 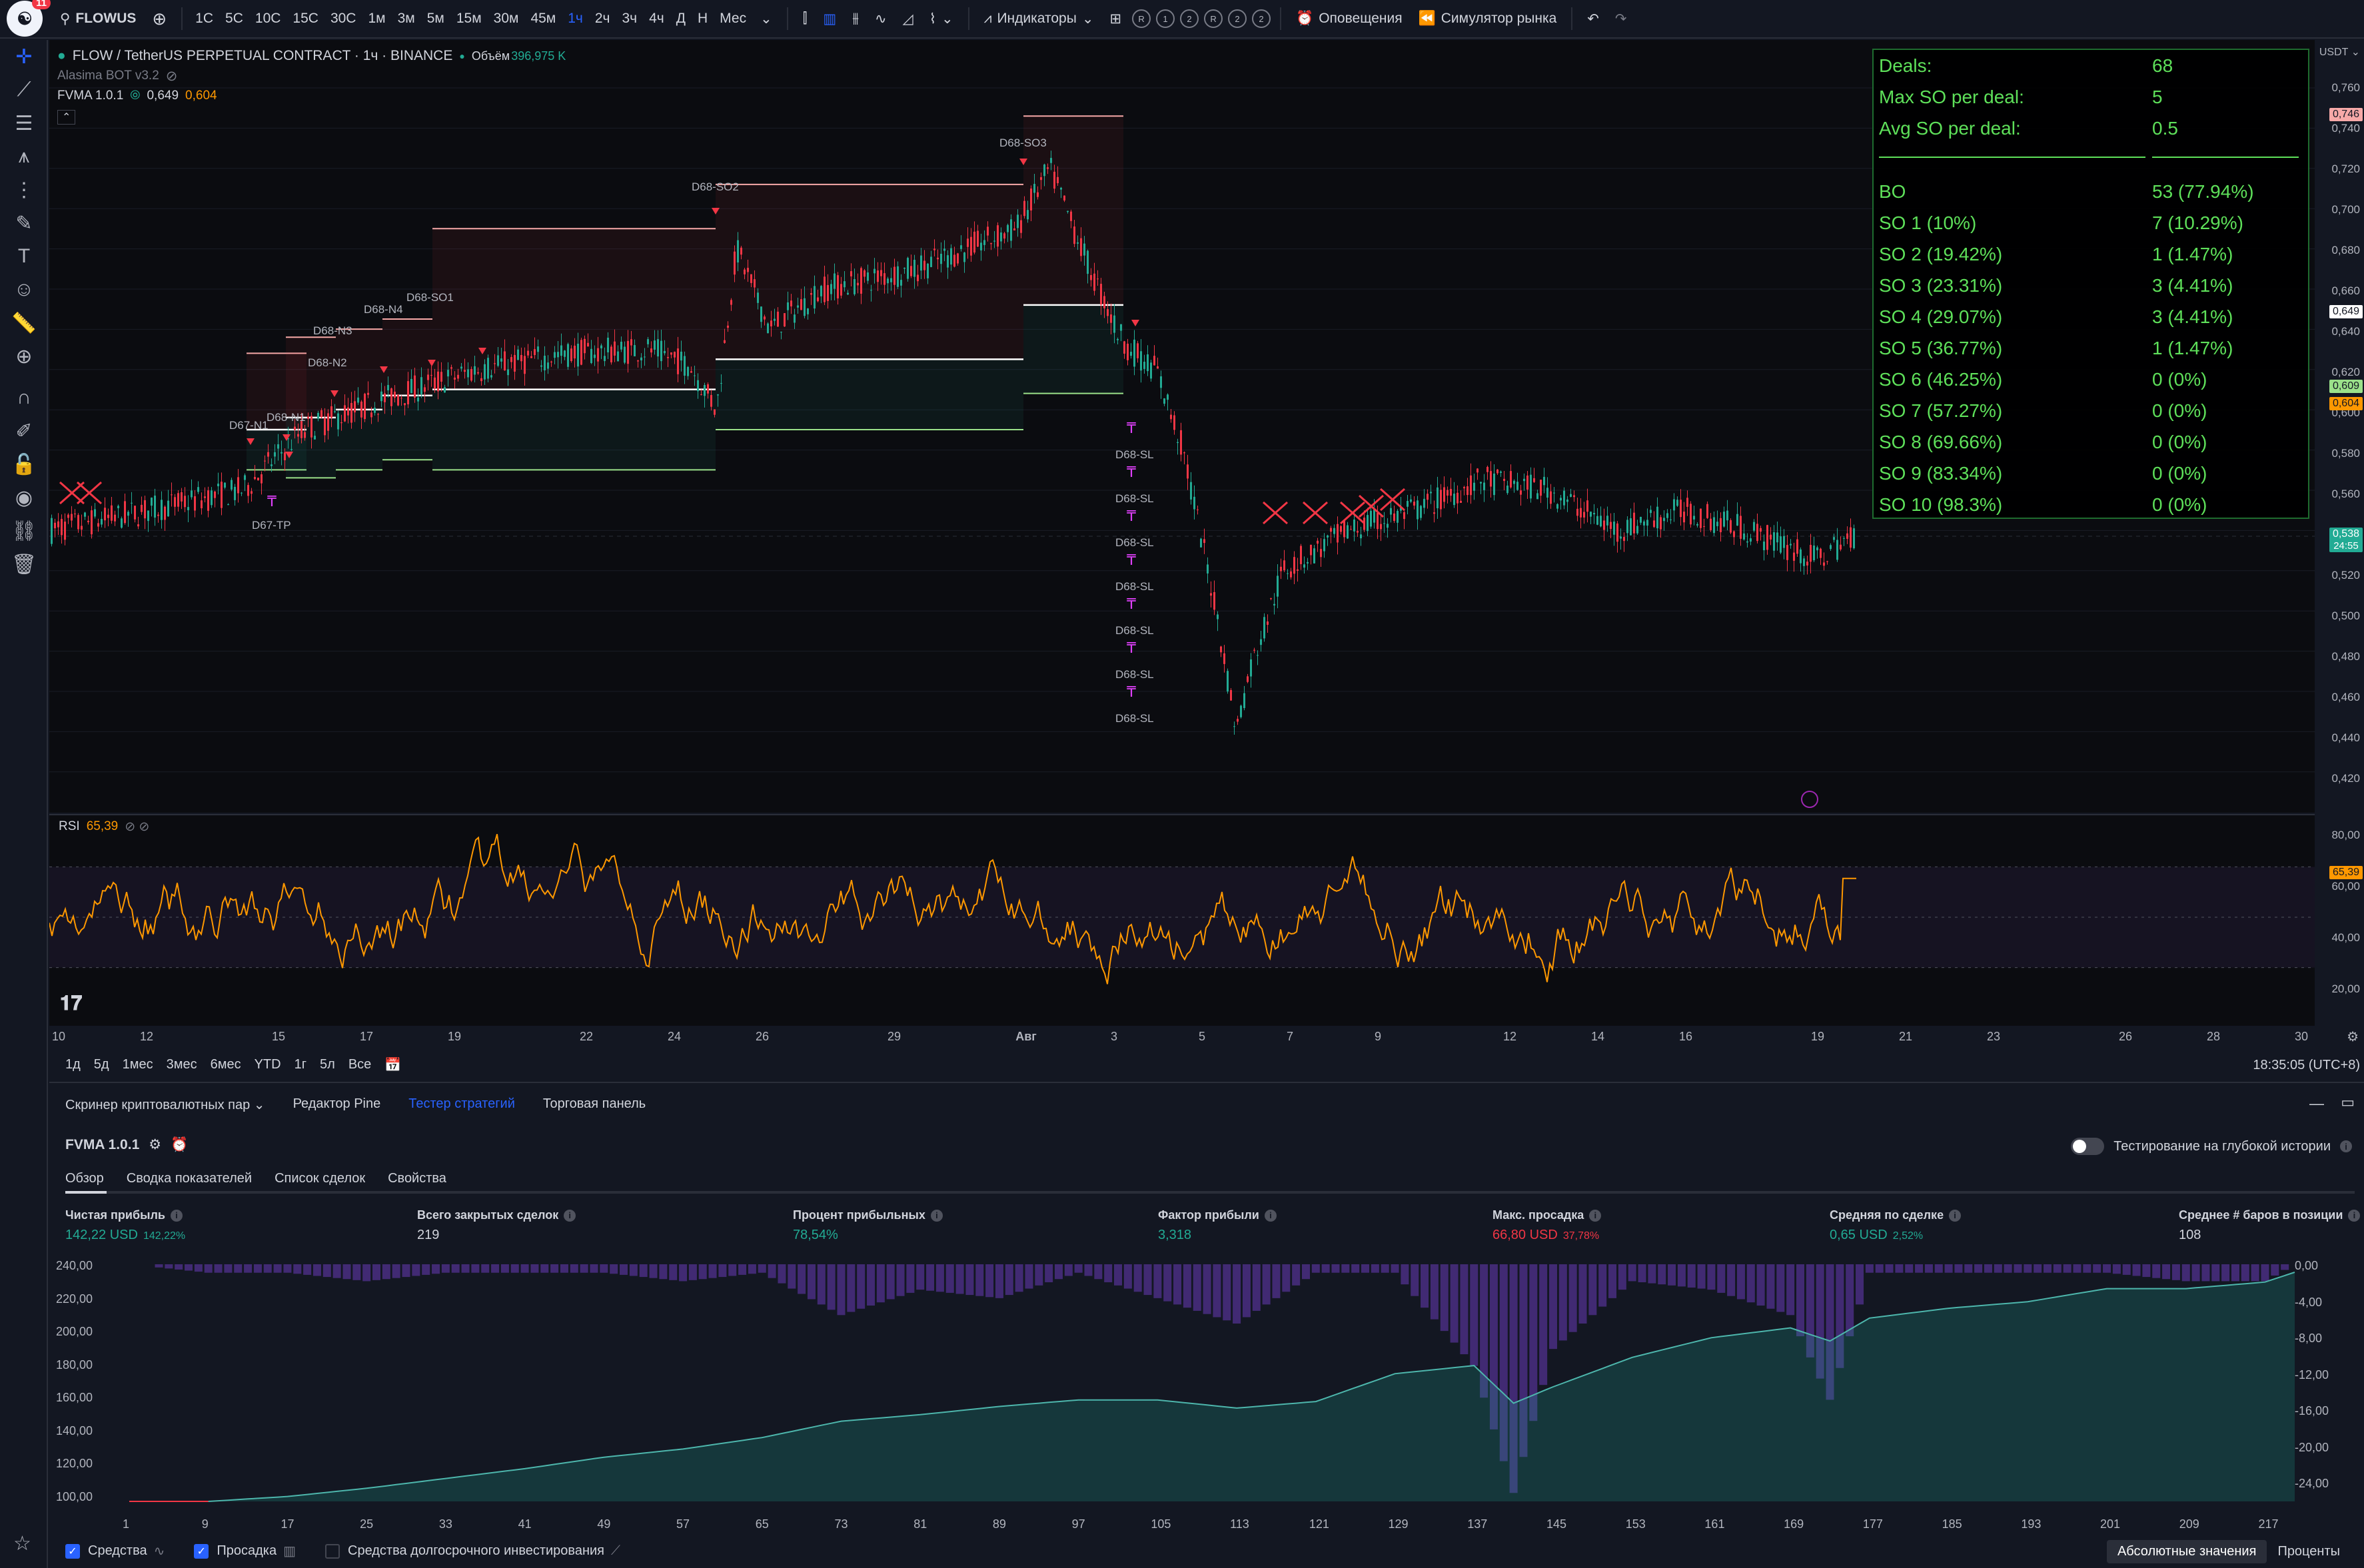 I want to click on percent-button: Проценты, so click(x=2309, y=1552).